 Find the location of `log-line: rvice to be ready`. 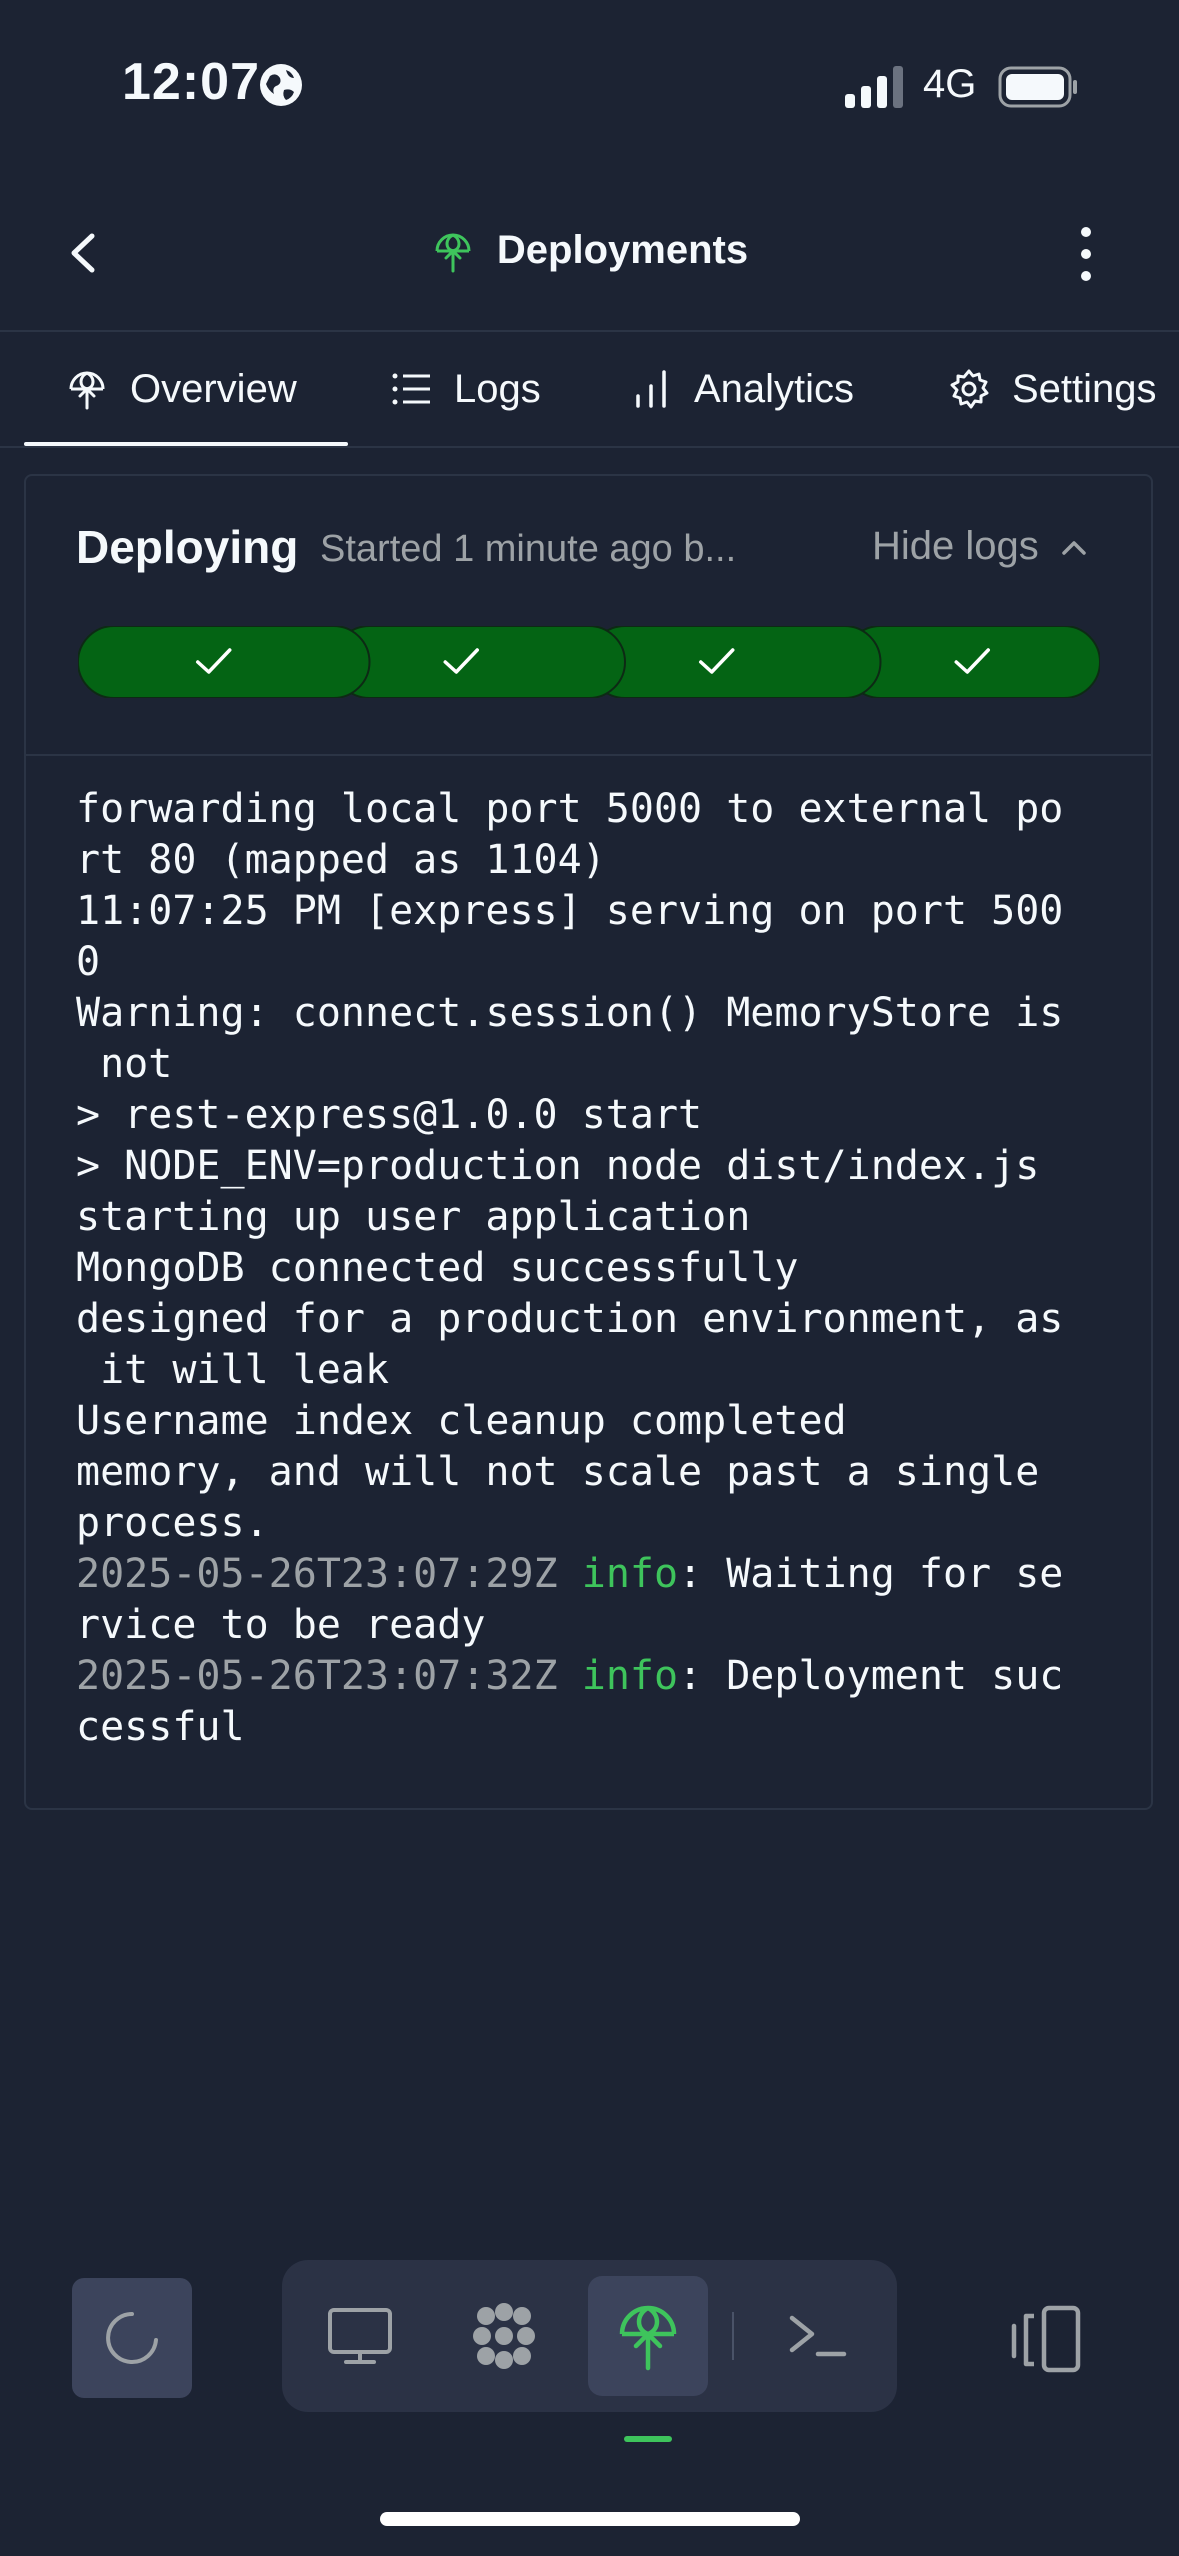

log-line: rvice to be ready is located at coordinates (601, 1625).